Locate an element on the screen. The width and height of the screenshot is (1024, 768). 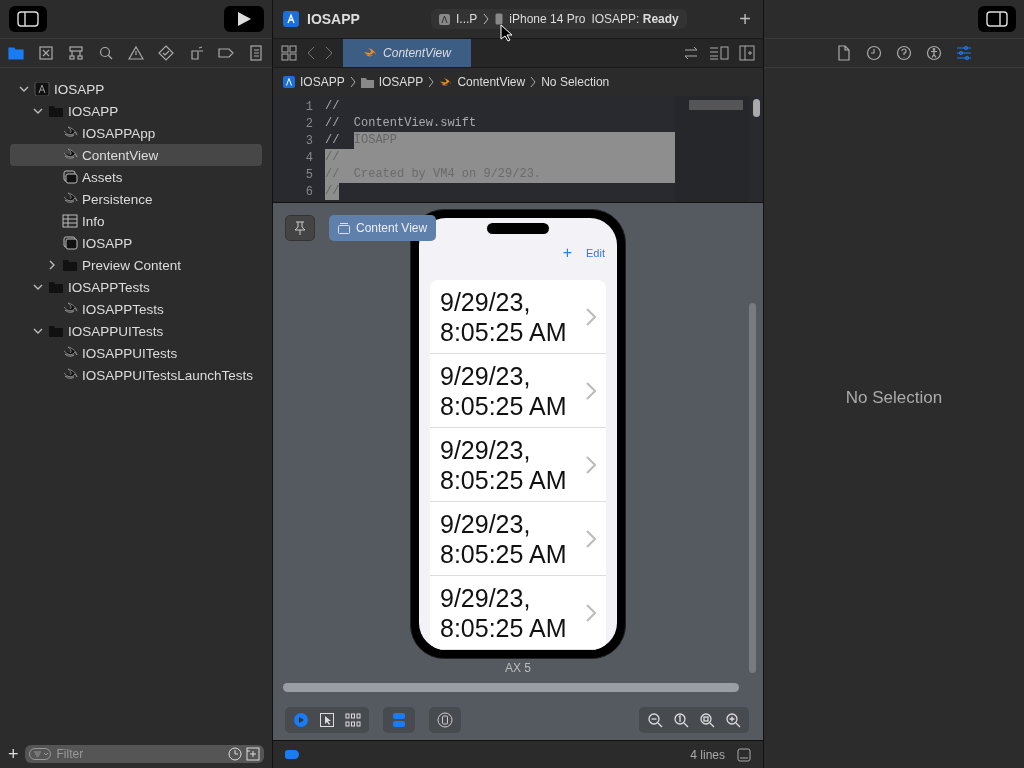
file-tree-item: ContentView is located at coordinates (136, 155).